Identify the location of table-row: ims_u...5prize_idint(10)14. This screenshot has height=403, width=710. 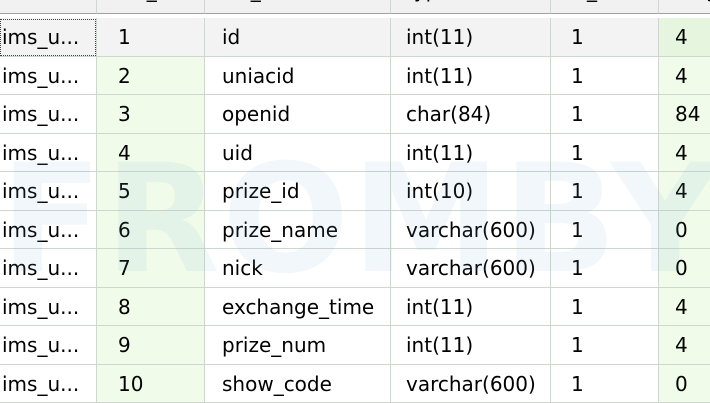
(355, 191).